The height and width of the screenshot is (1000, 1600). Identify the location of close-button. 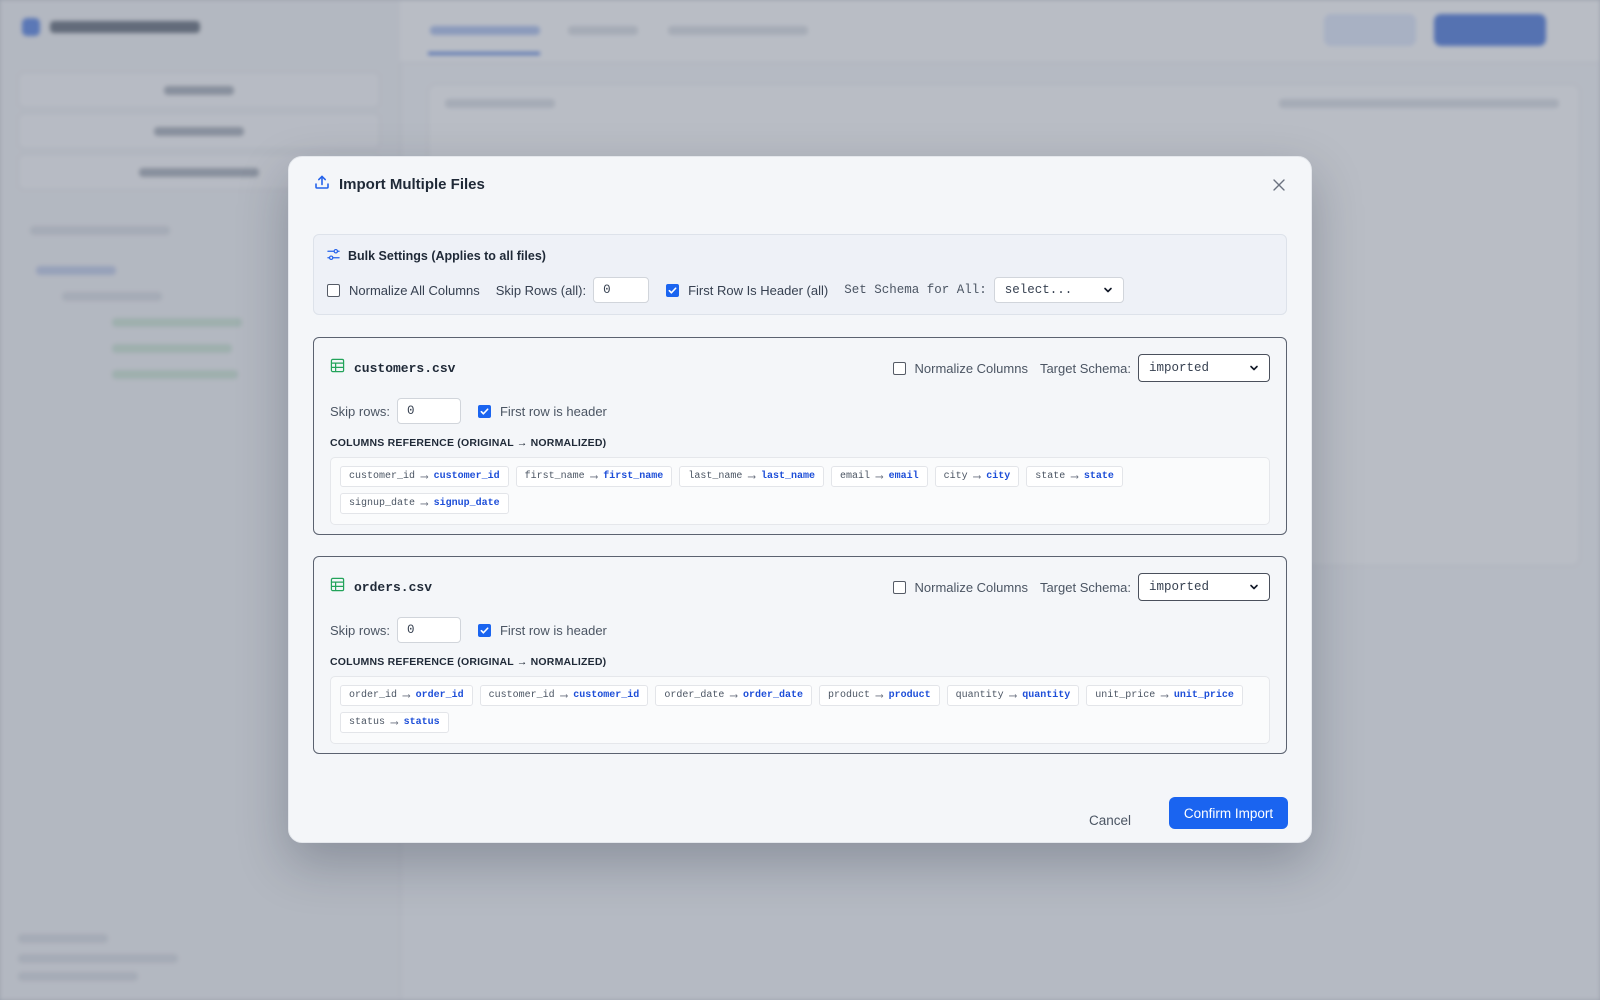
(1279, 185).